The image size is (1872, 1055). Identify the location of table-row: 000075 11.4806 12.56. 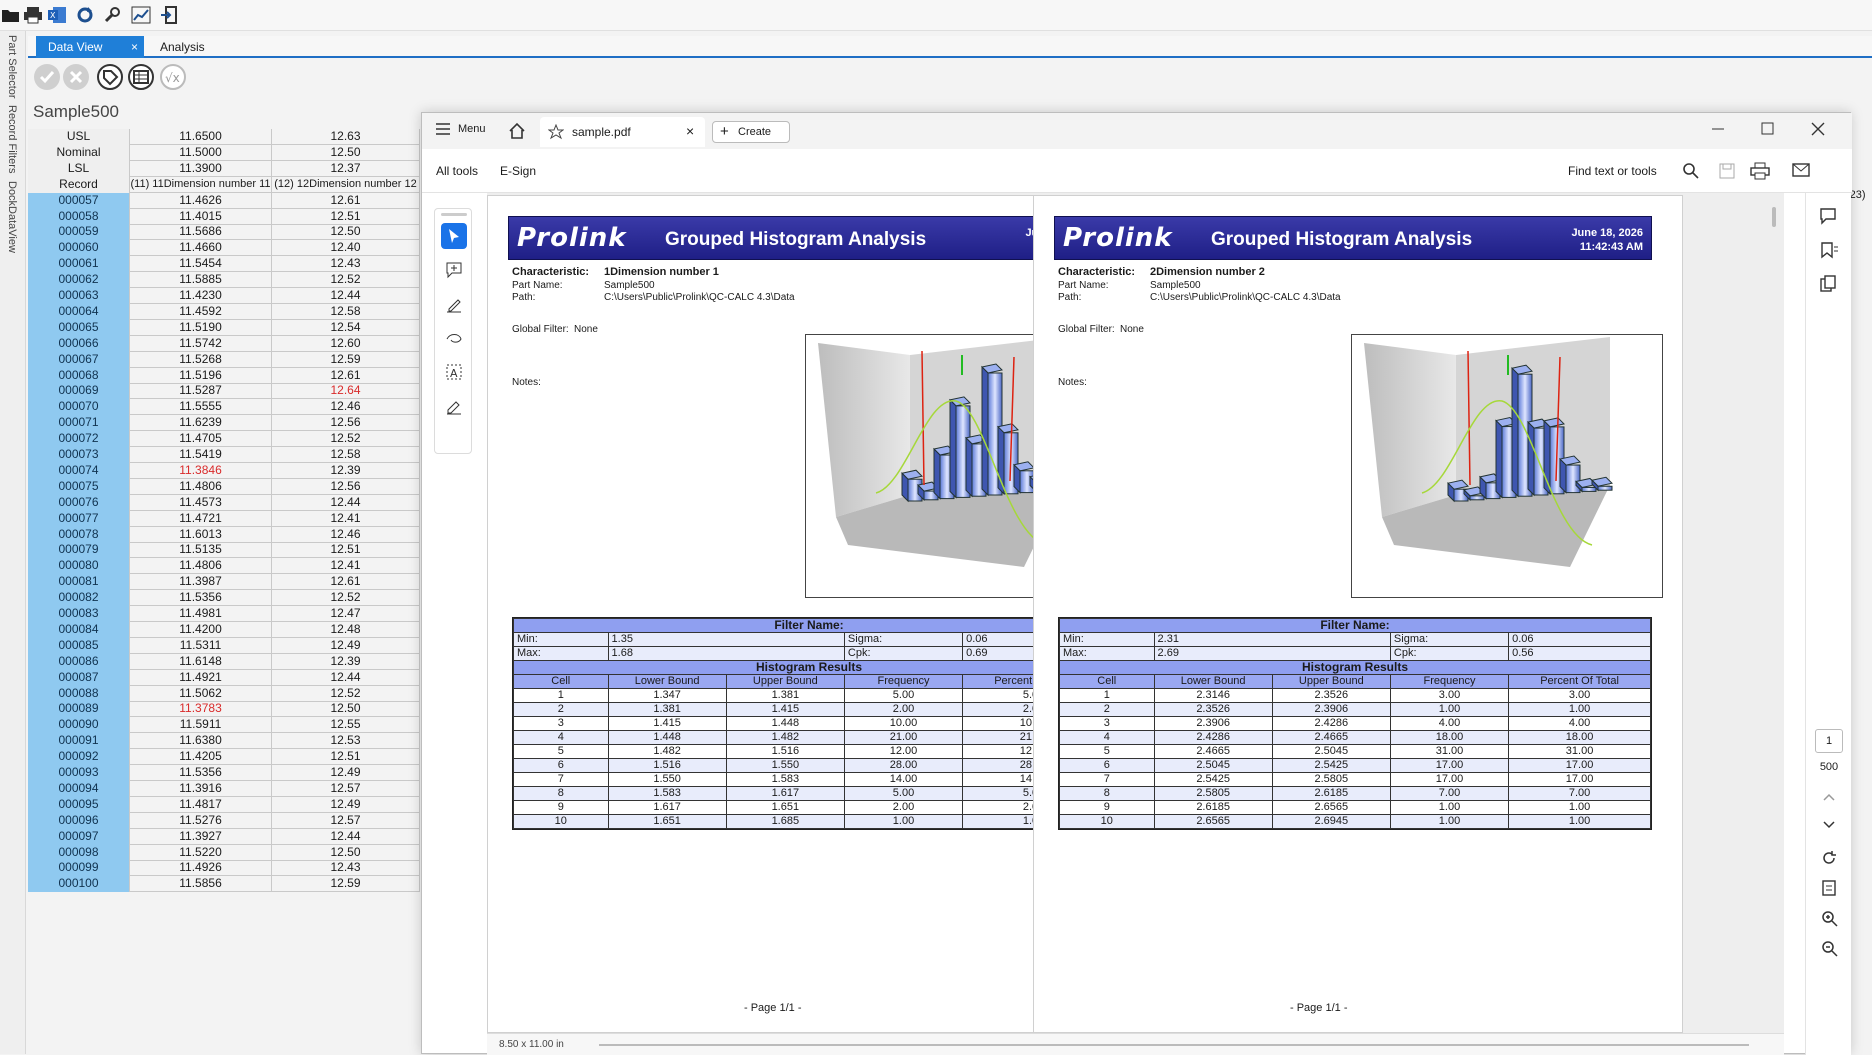
(224, 486).